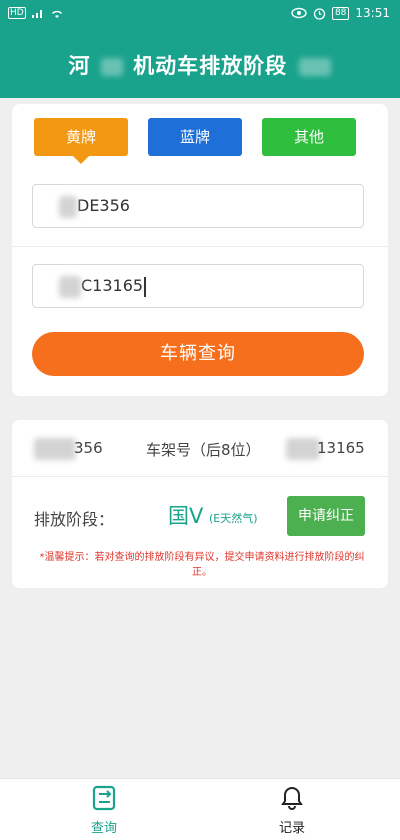  Describe the element at coordinates (341, 448) in the screenshot. I see `result-vin-tail: 13165` at that location.